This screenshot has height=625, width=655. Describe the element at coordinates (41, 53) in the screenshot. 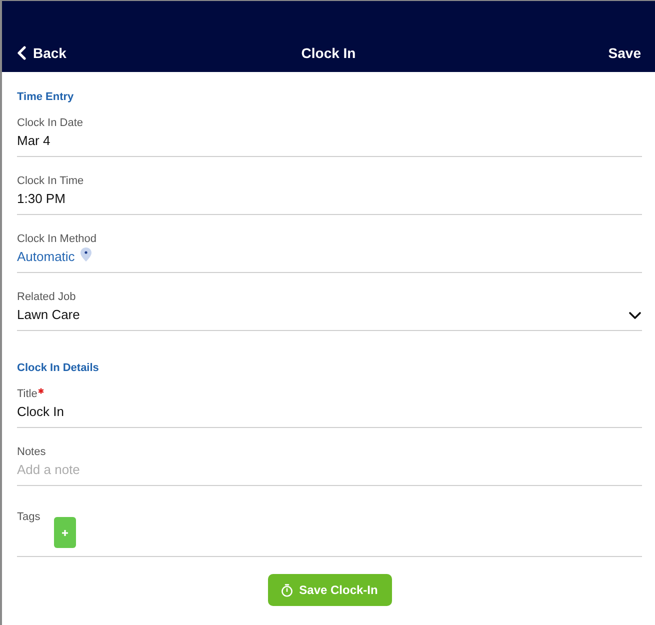

I see `back-button: Back` at that location.